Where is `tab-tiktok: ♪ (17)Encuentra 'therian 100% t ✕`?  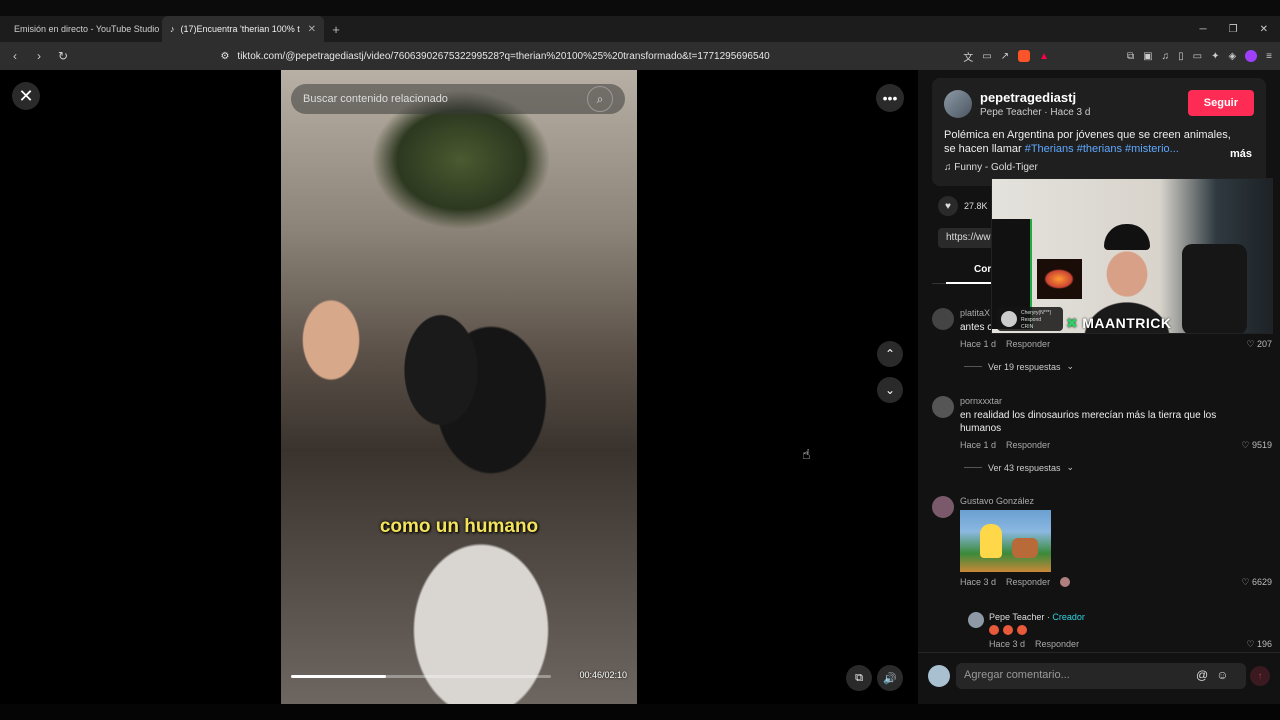 tab-tiktok: ♪ (17)Encuentra 'therian 100% t ✕ is located at coordinates (243, 29).